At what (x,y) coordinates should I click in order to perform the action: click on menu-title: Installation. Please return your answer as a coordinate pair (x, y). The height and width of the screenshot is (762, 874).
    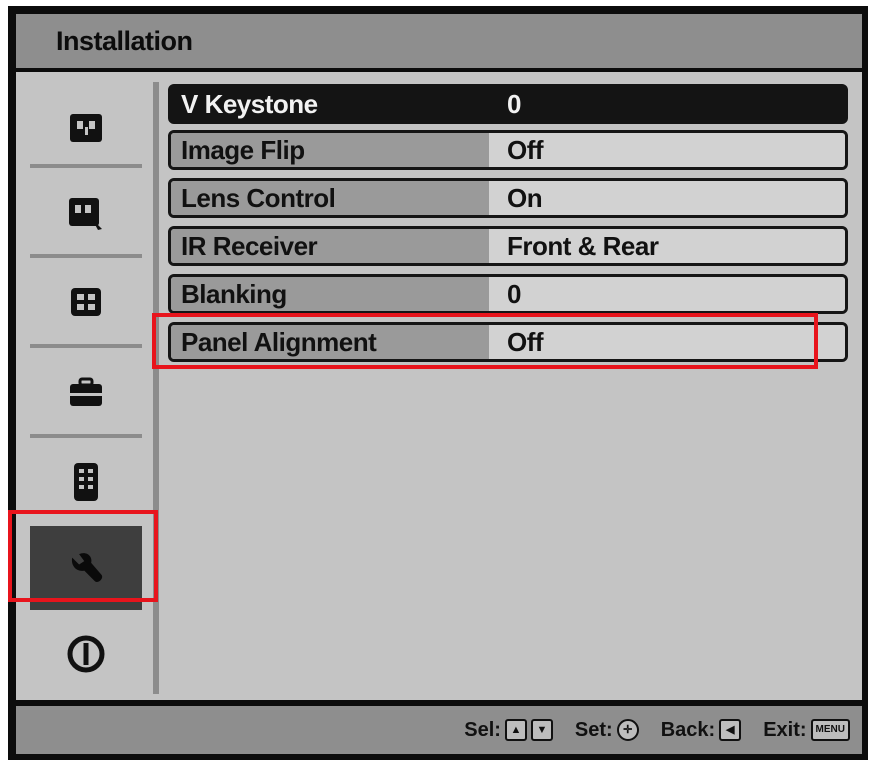
    Looking at the image, I should click on (439, 41).